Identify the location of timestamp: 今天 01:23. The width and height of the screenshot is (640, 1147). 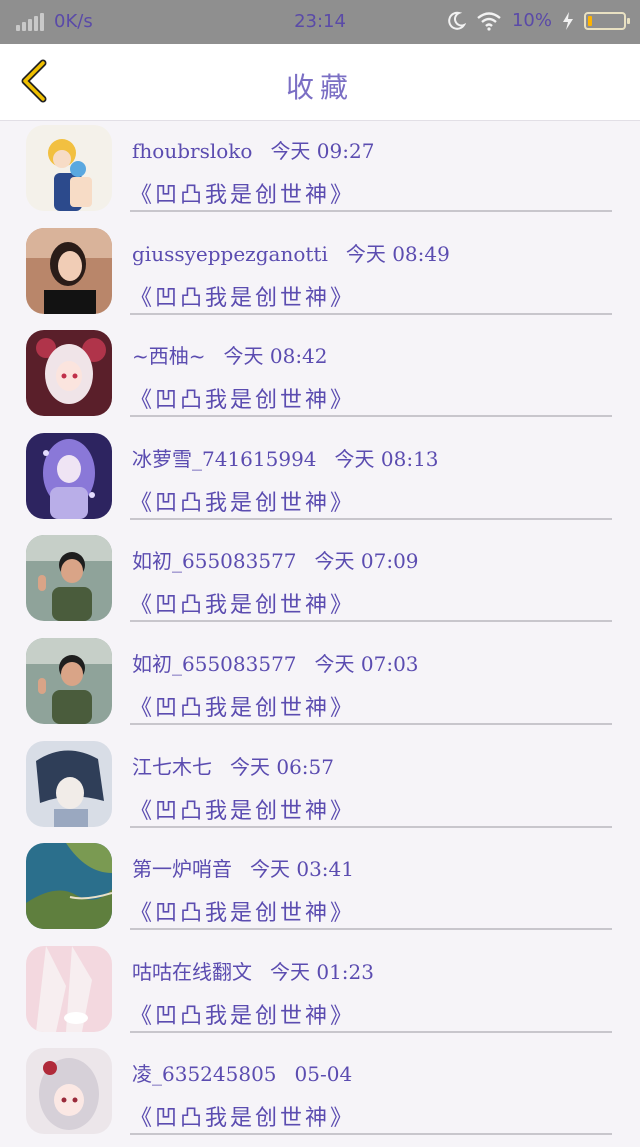
(322, 971).